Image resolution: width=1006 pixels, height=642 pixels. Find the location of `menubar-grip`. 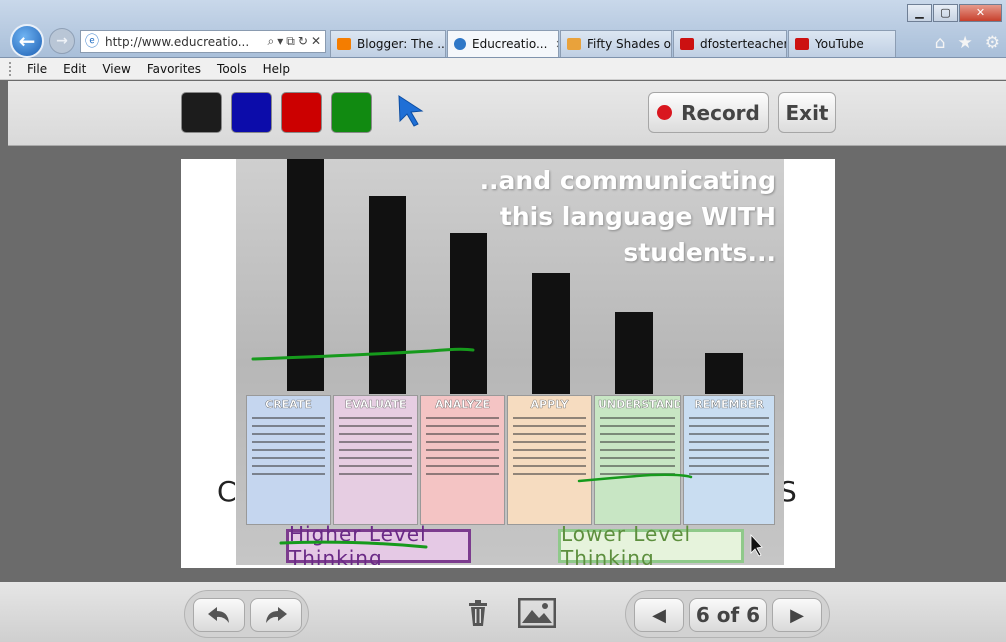

menubar-grip is located at coordinates (10, 69).